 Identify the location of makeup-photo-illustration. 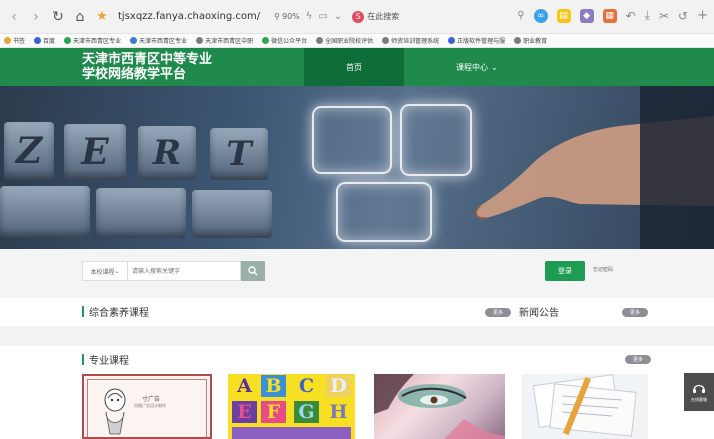
(439, 406).